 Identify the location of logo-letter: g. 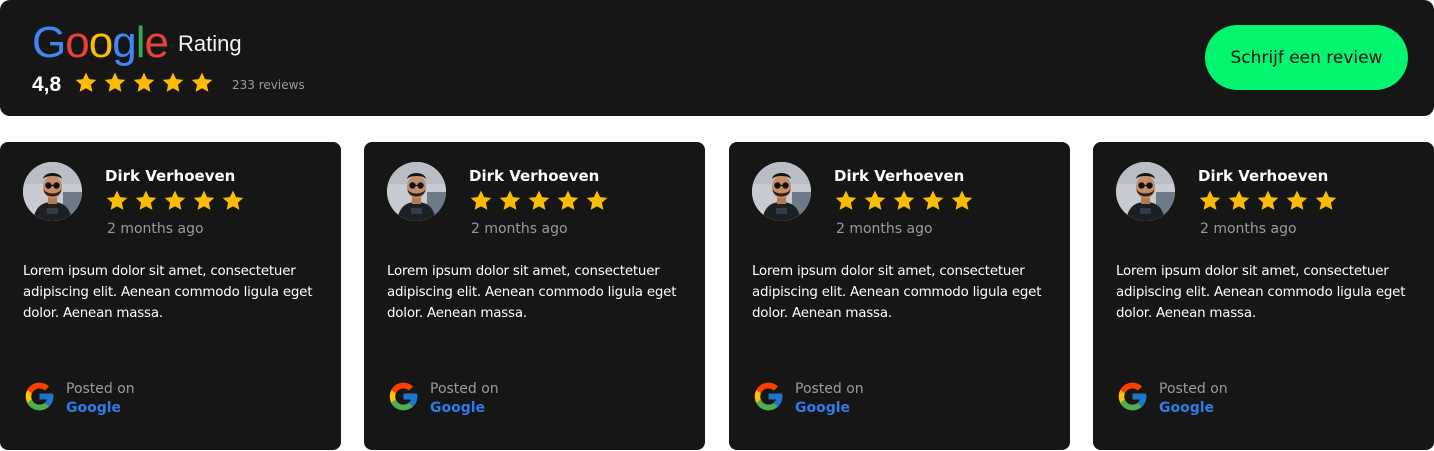
(124, 42).